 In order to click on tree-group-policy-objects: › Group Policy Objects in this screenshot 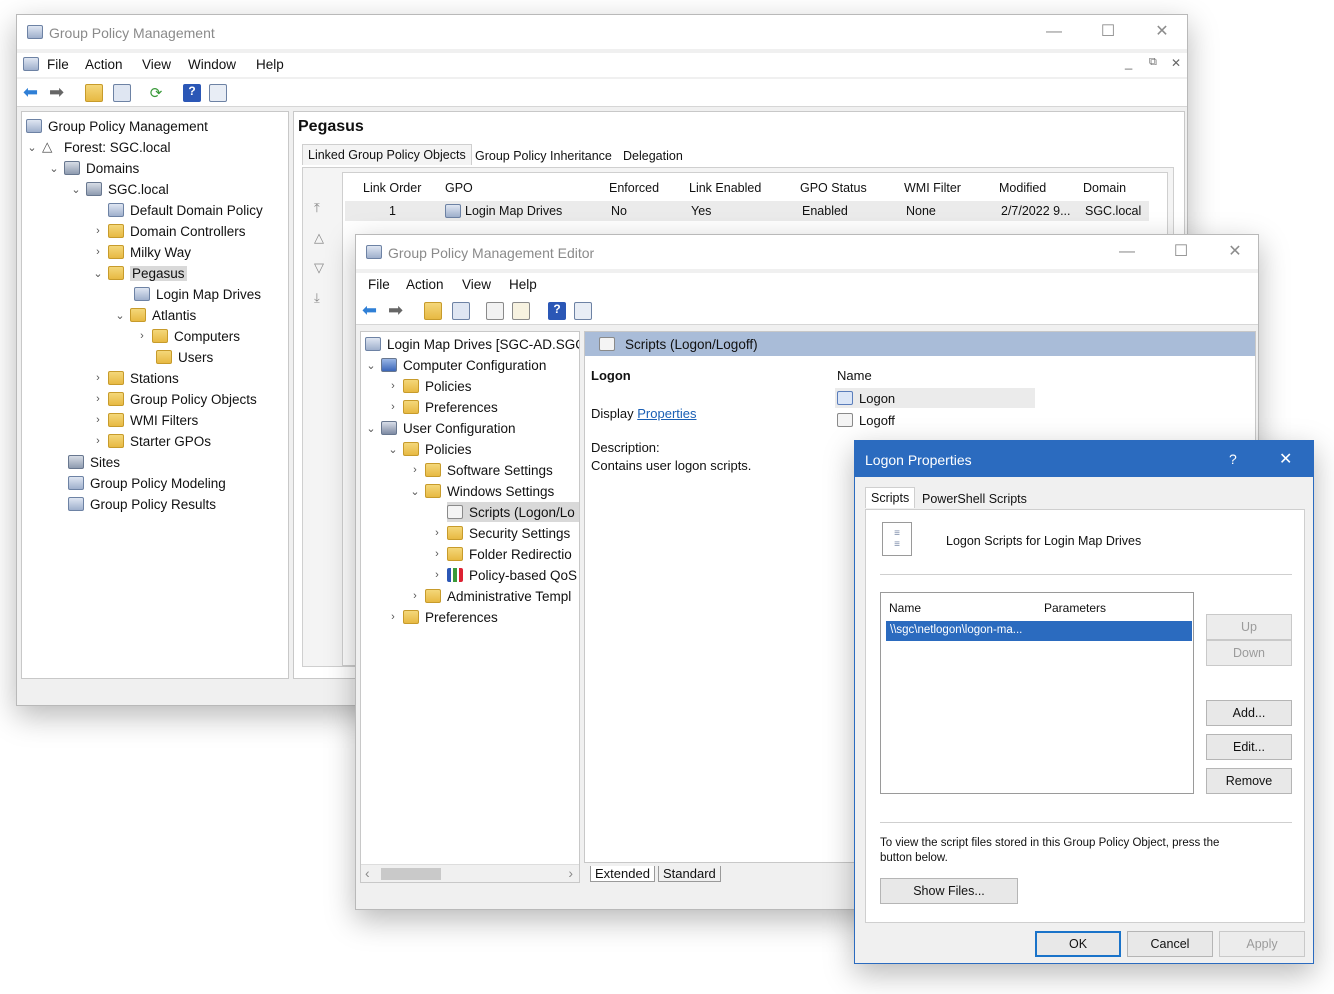, I will do `click(174, 399)`.